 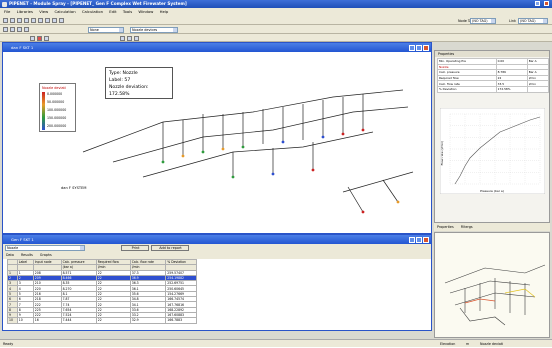 I want to click on drawing-annotation: dan F SYSTEM, so click(x=73, y=188).